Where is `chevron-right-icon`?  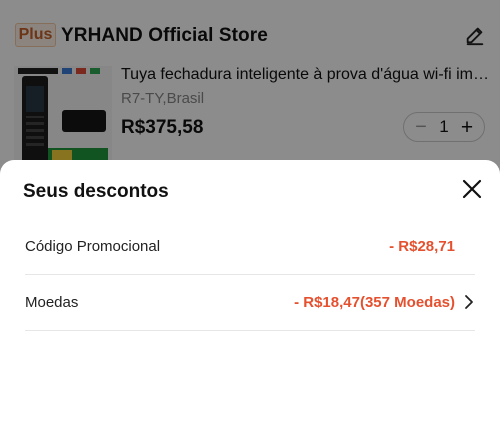
chevron-right-icon is located at coordinates (469, 302).